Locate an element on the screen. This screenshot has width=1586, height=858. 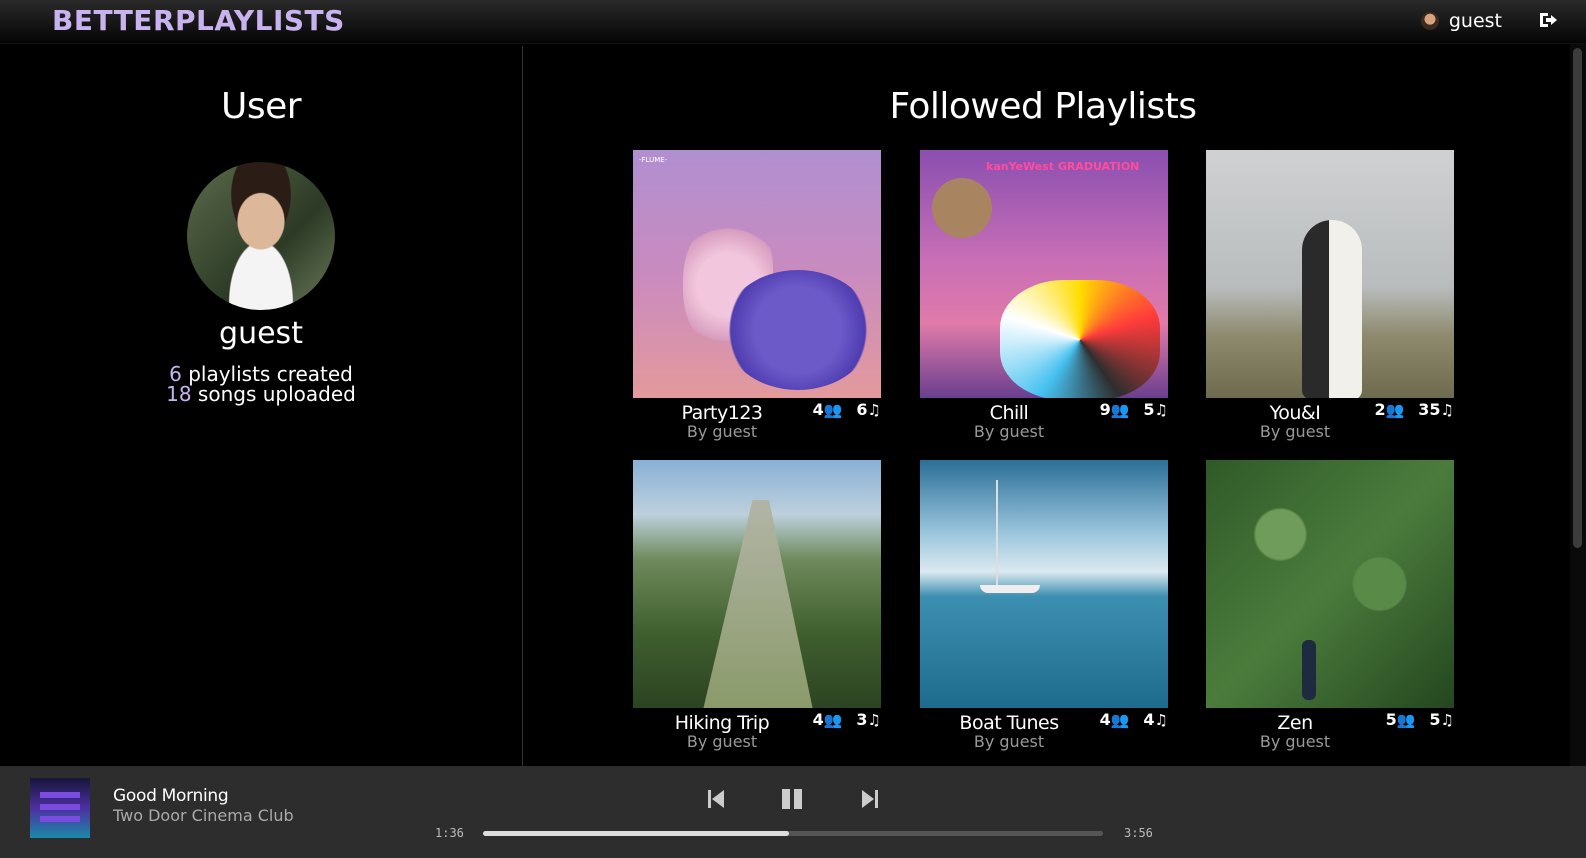
playlist-name: Zen is located at coordinates (1295, 723).